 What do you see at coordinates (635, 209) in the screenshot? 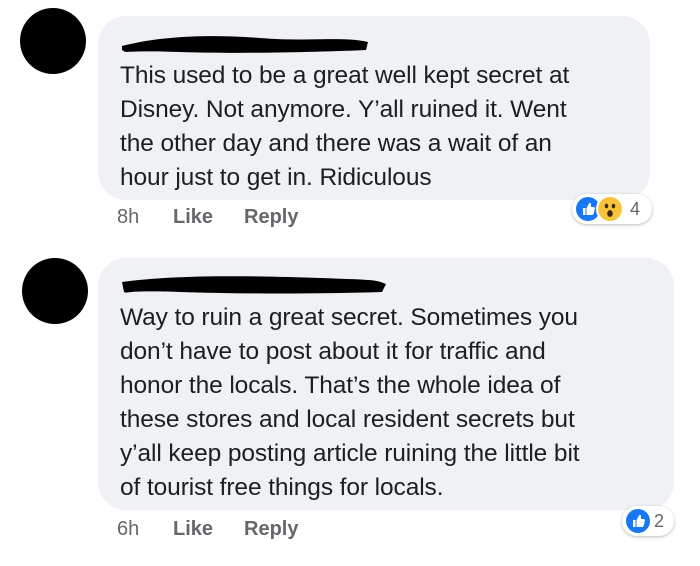
I see `reaction-count: 4` at bounding box center [635, 209].